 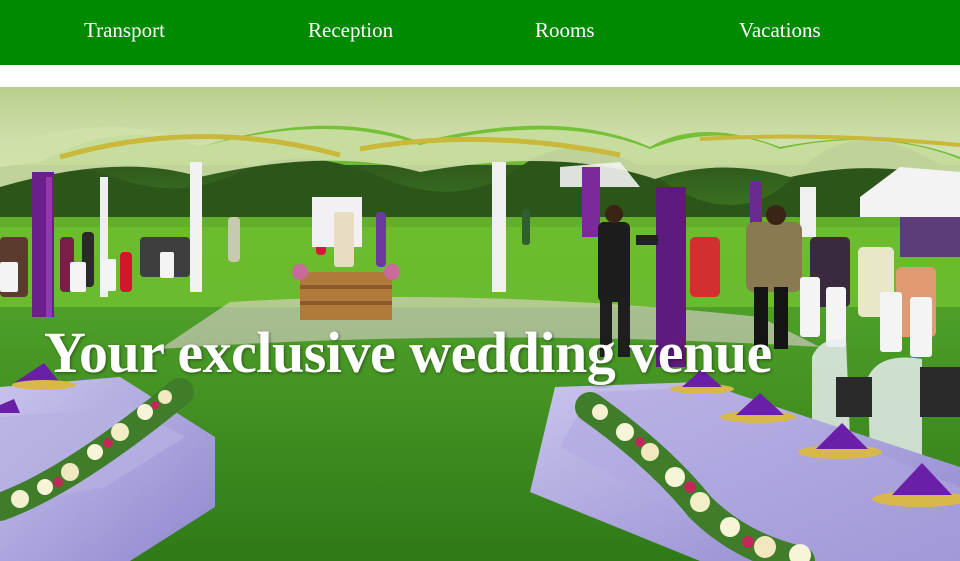 I want to click on nav-link-transport: Transport, so click(x=124, y=30).